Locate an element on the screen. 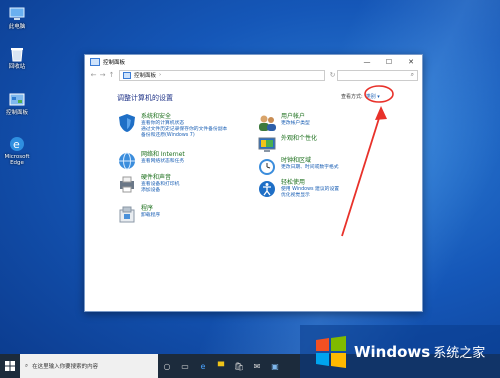 The image size is (500, 378). store-icon: 🛍 is located at coordinates (239, 366).